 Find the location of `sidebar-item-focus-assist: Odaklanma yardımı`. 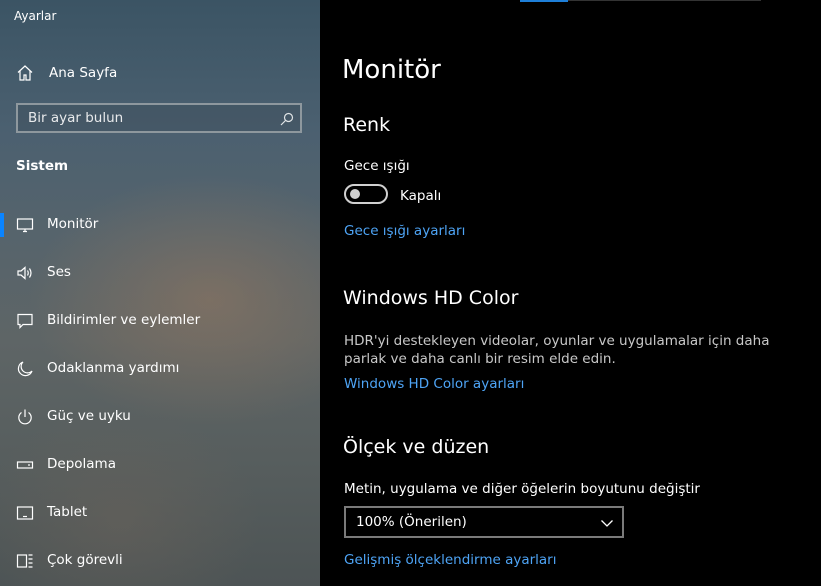

sidebar-item-focus-assist: Odaklanma yardımı is located at coordinates (160, 369).